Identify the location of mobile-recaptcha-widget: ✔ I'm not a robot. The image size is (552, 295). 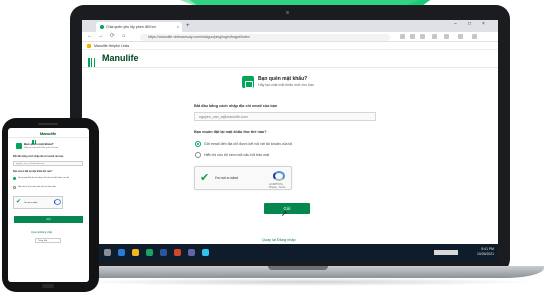
(38, 202).